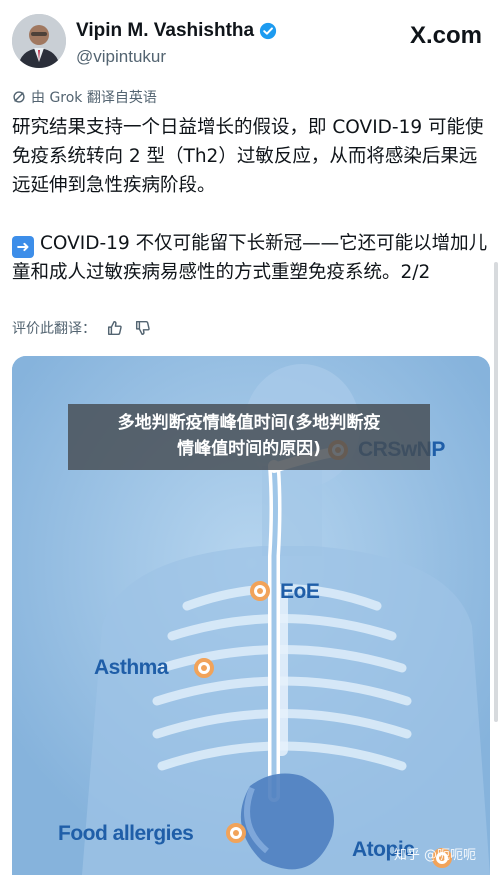 The image size is (500, 875). What do you see at coordinates (143, 328) in the screenshot?
I see `thumbs-down-icon` at bounding box center [143, 328].